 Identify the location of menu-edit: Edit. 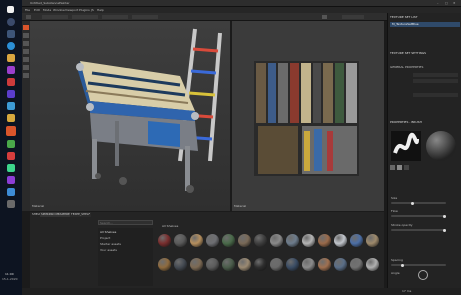
(37, 10).